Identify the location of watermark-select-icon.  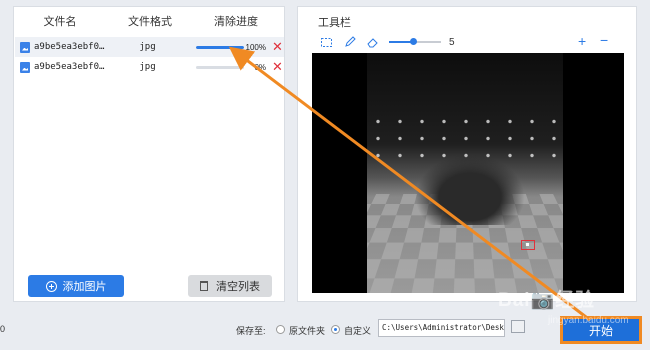
(528, 245).